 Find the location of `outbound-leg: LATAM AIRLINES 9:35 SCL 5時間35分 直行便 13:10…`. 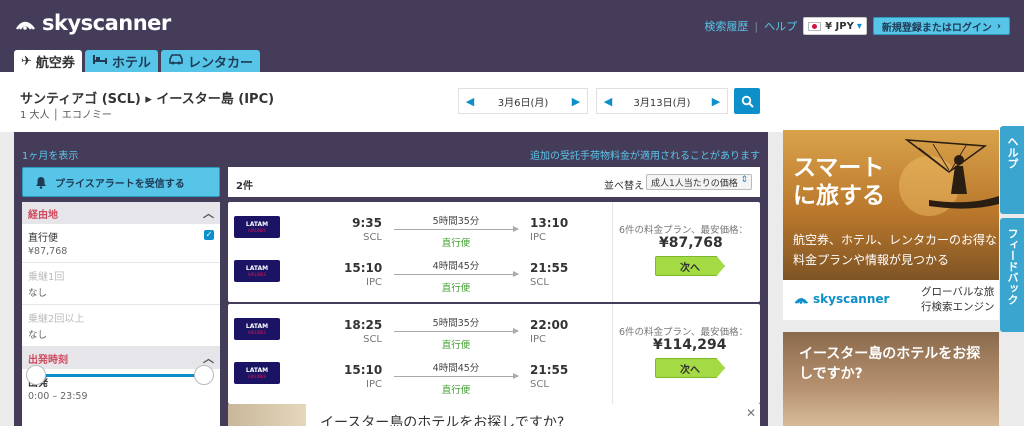

outbound-leg: LATAM AIRLINES 9:35 SCL 5時間35分 直行便 13:10… is located at coordinates (418, 227).